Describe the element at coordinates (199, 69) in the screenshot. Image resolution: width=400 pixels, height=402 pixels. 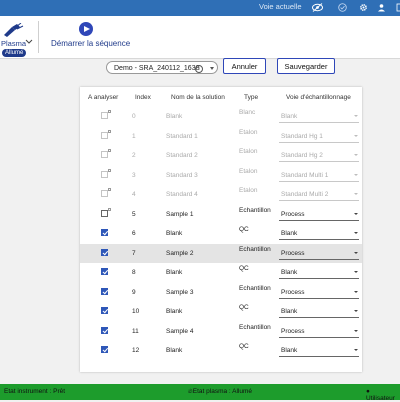
I see `info-icon: i` at that location.